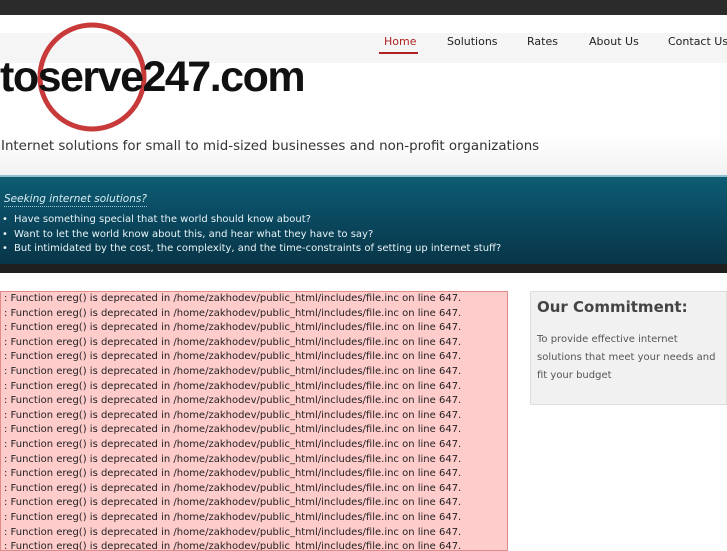 The width and height of the screenshot is (727, 551). What do you see at coordinates (398, 53) in the screenshot?
I see `nav-active-indicator` at bounding box center [398, 53].